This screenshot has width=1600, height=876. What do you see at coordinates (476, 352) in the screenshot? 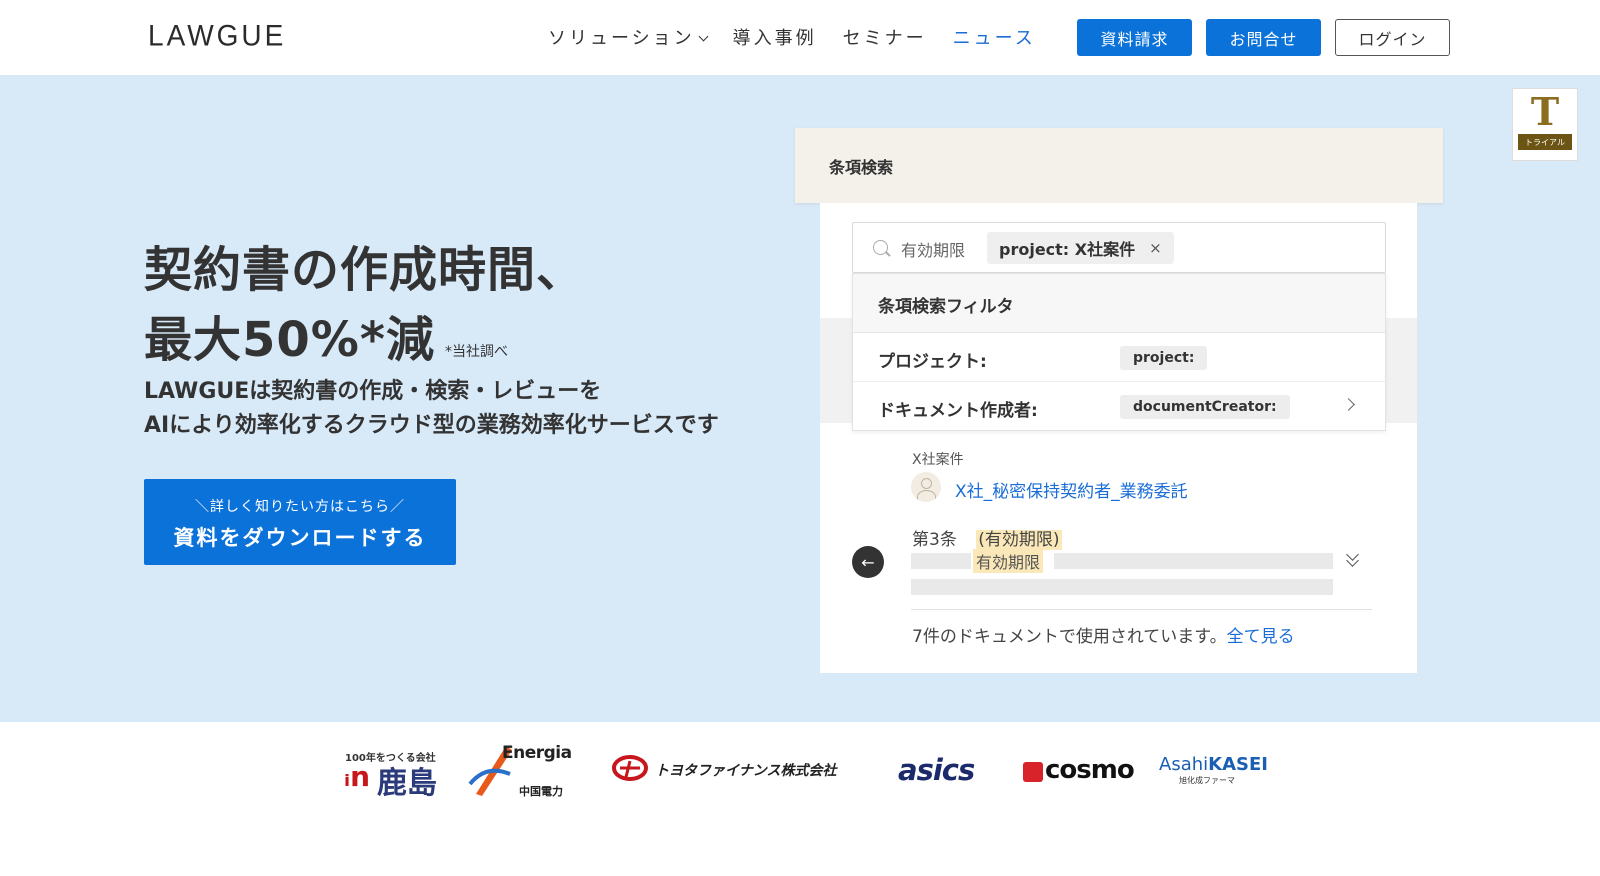
I see `hero-title-note: *当社調べ` at bounding box center [476, 352].